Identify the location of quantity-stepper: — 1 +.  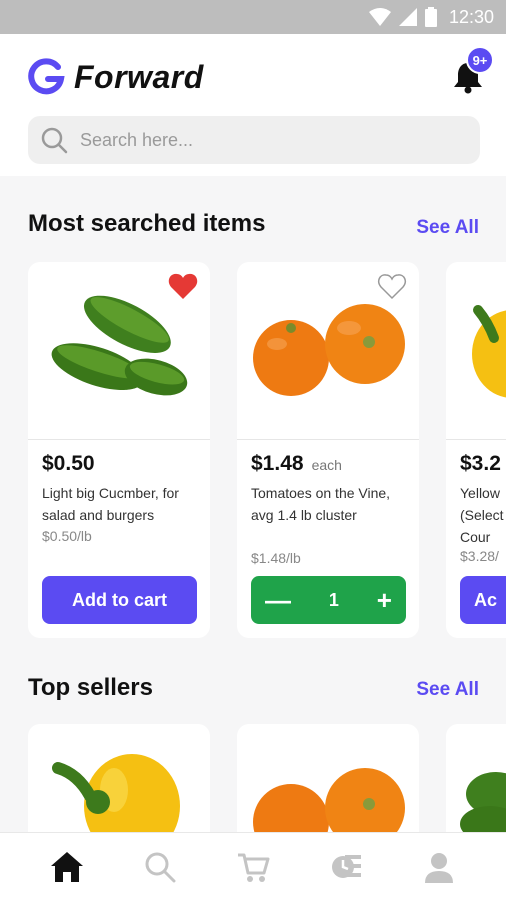
(328, 600).